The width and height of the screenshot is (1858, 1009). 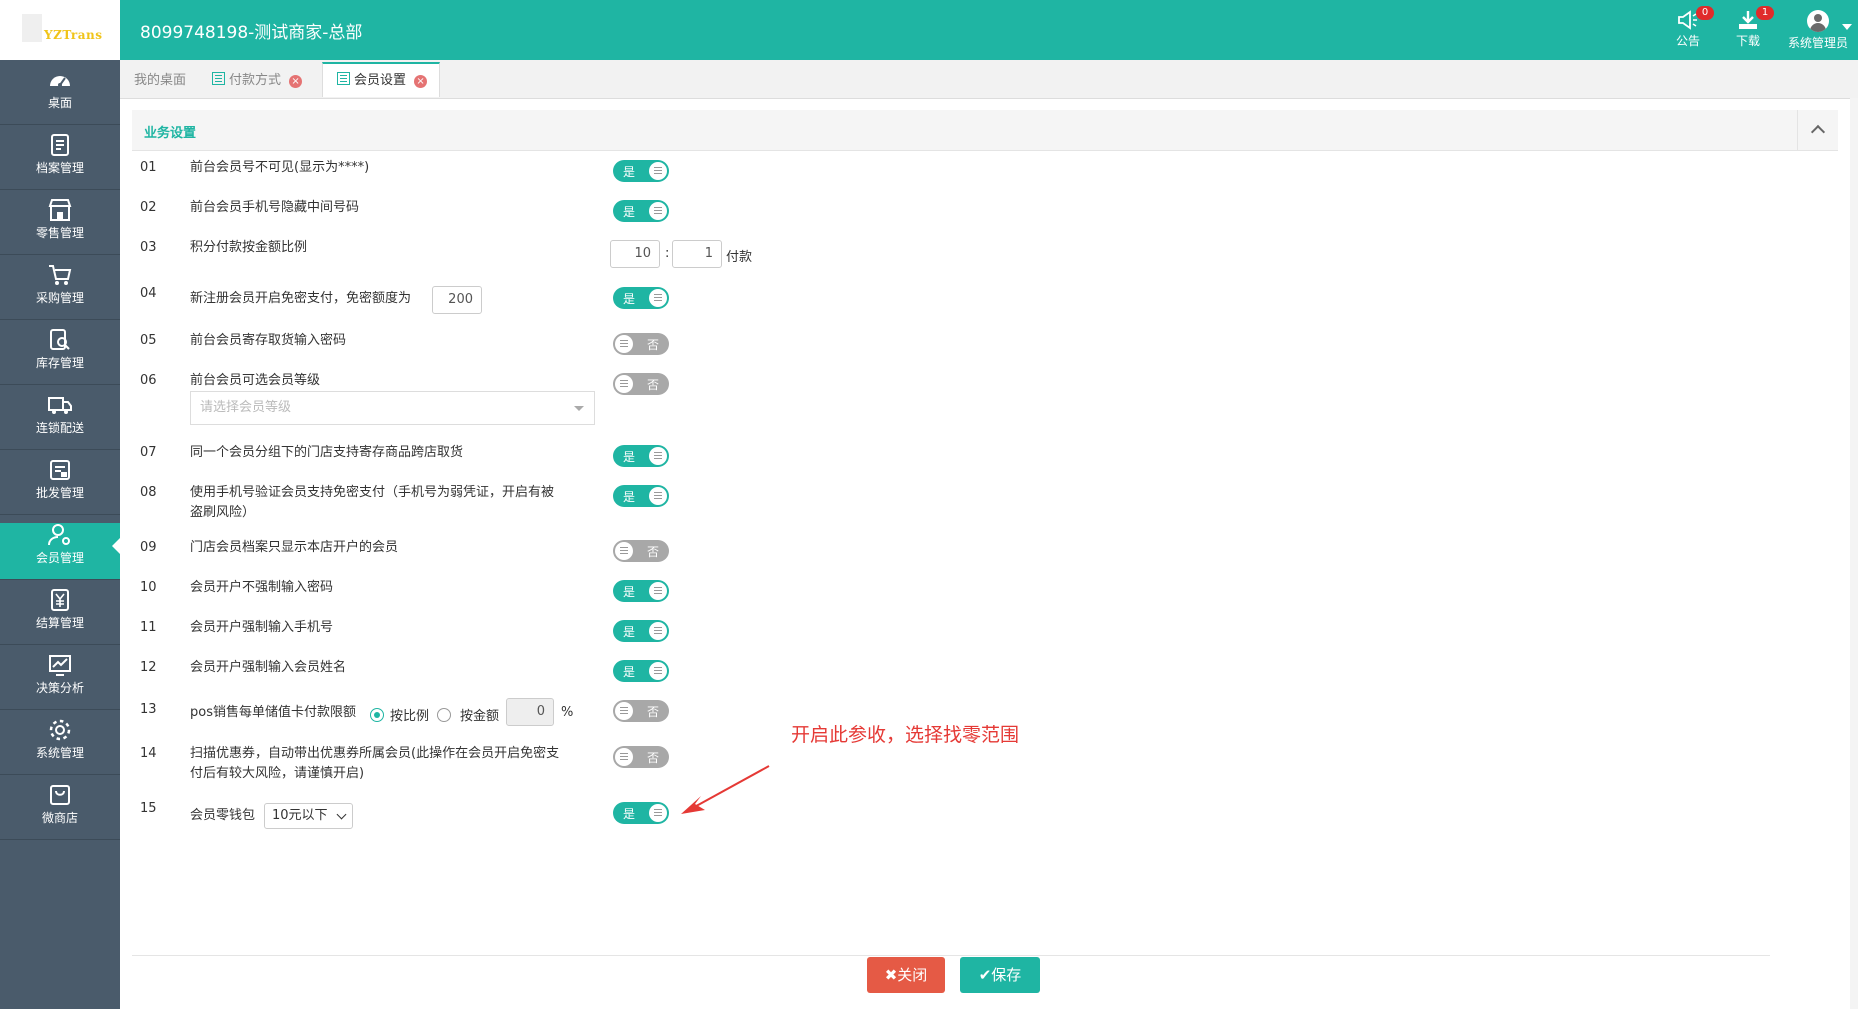 I want to click on percent-input: 0, so click(x=530, y=712).